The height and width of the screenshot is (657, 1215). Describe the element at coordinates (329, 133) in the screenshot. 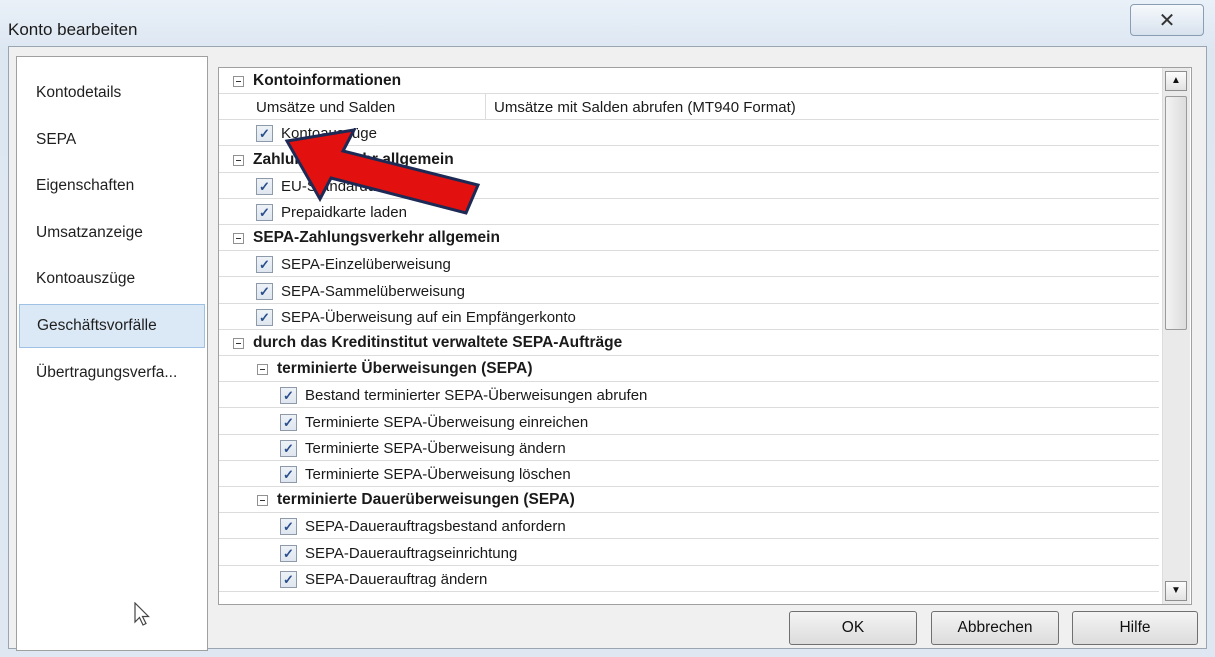

I see `tree-item-label: Kontoauszüge` at that location.